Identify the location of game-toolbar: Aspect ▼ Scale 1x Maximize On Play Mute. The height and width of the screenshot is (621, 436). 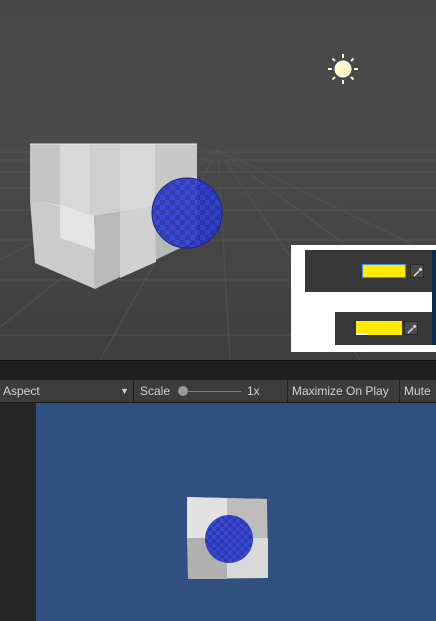
(218, 391).